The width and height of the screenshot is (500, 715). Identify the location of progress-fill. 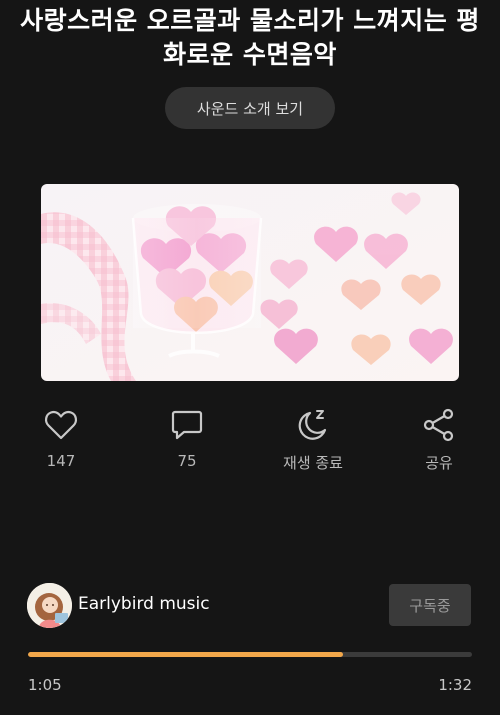
(186, 654).